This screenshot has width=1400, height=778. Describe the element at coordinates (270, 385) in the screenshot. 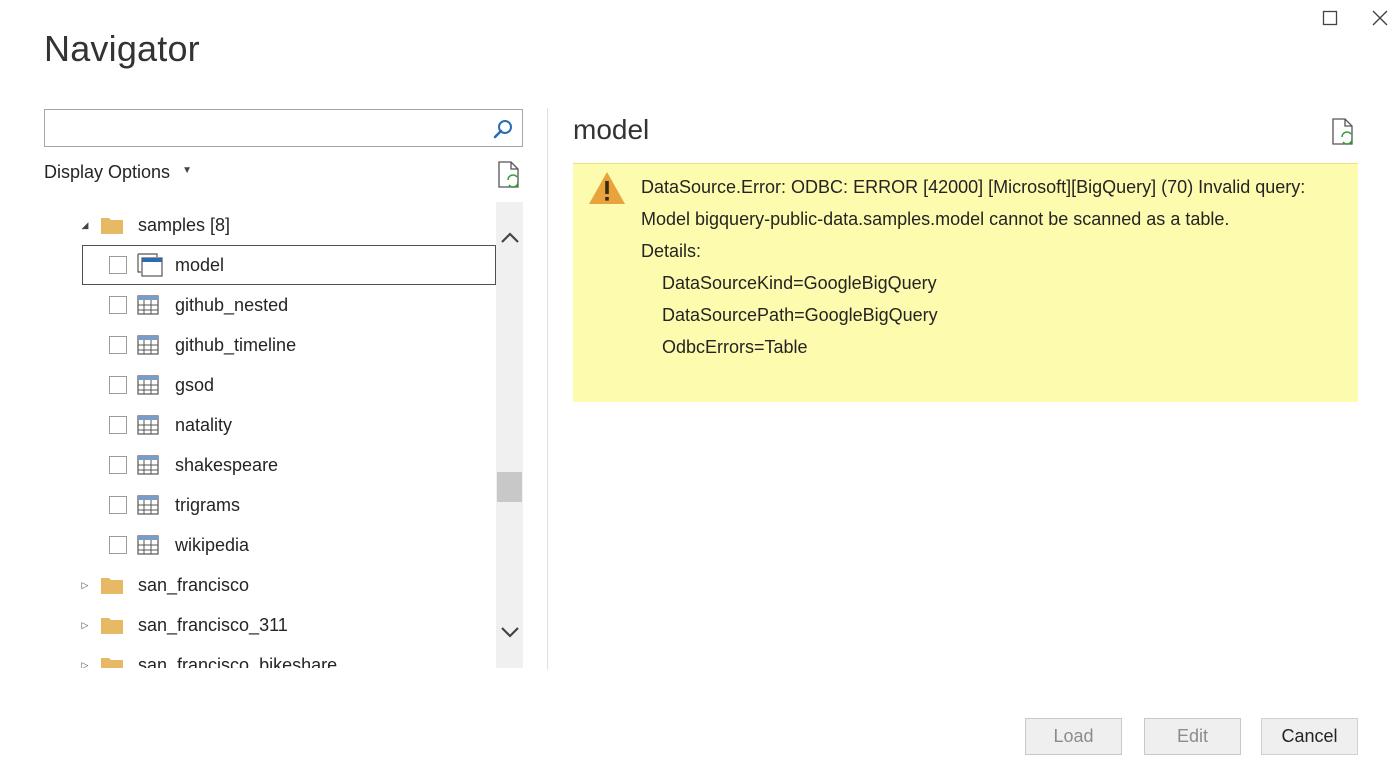

I see `tree-item-gsod: gsod` at that location.